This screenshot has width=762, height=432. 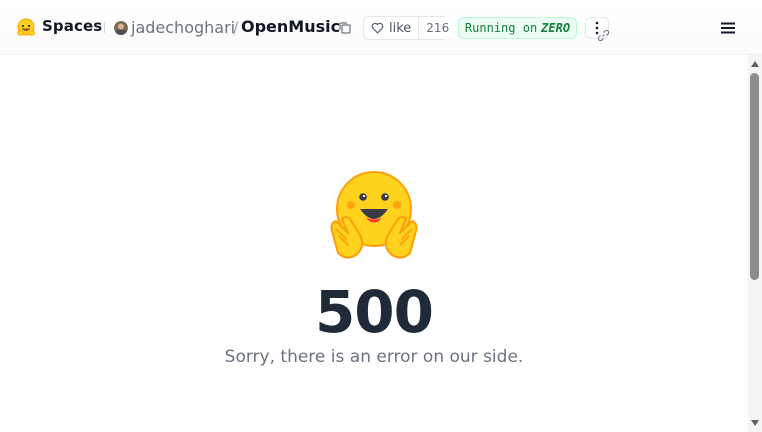 I want to click on owner-link: jadechoghari, so click(x=183, y=27).